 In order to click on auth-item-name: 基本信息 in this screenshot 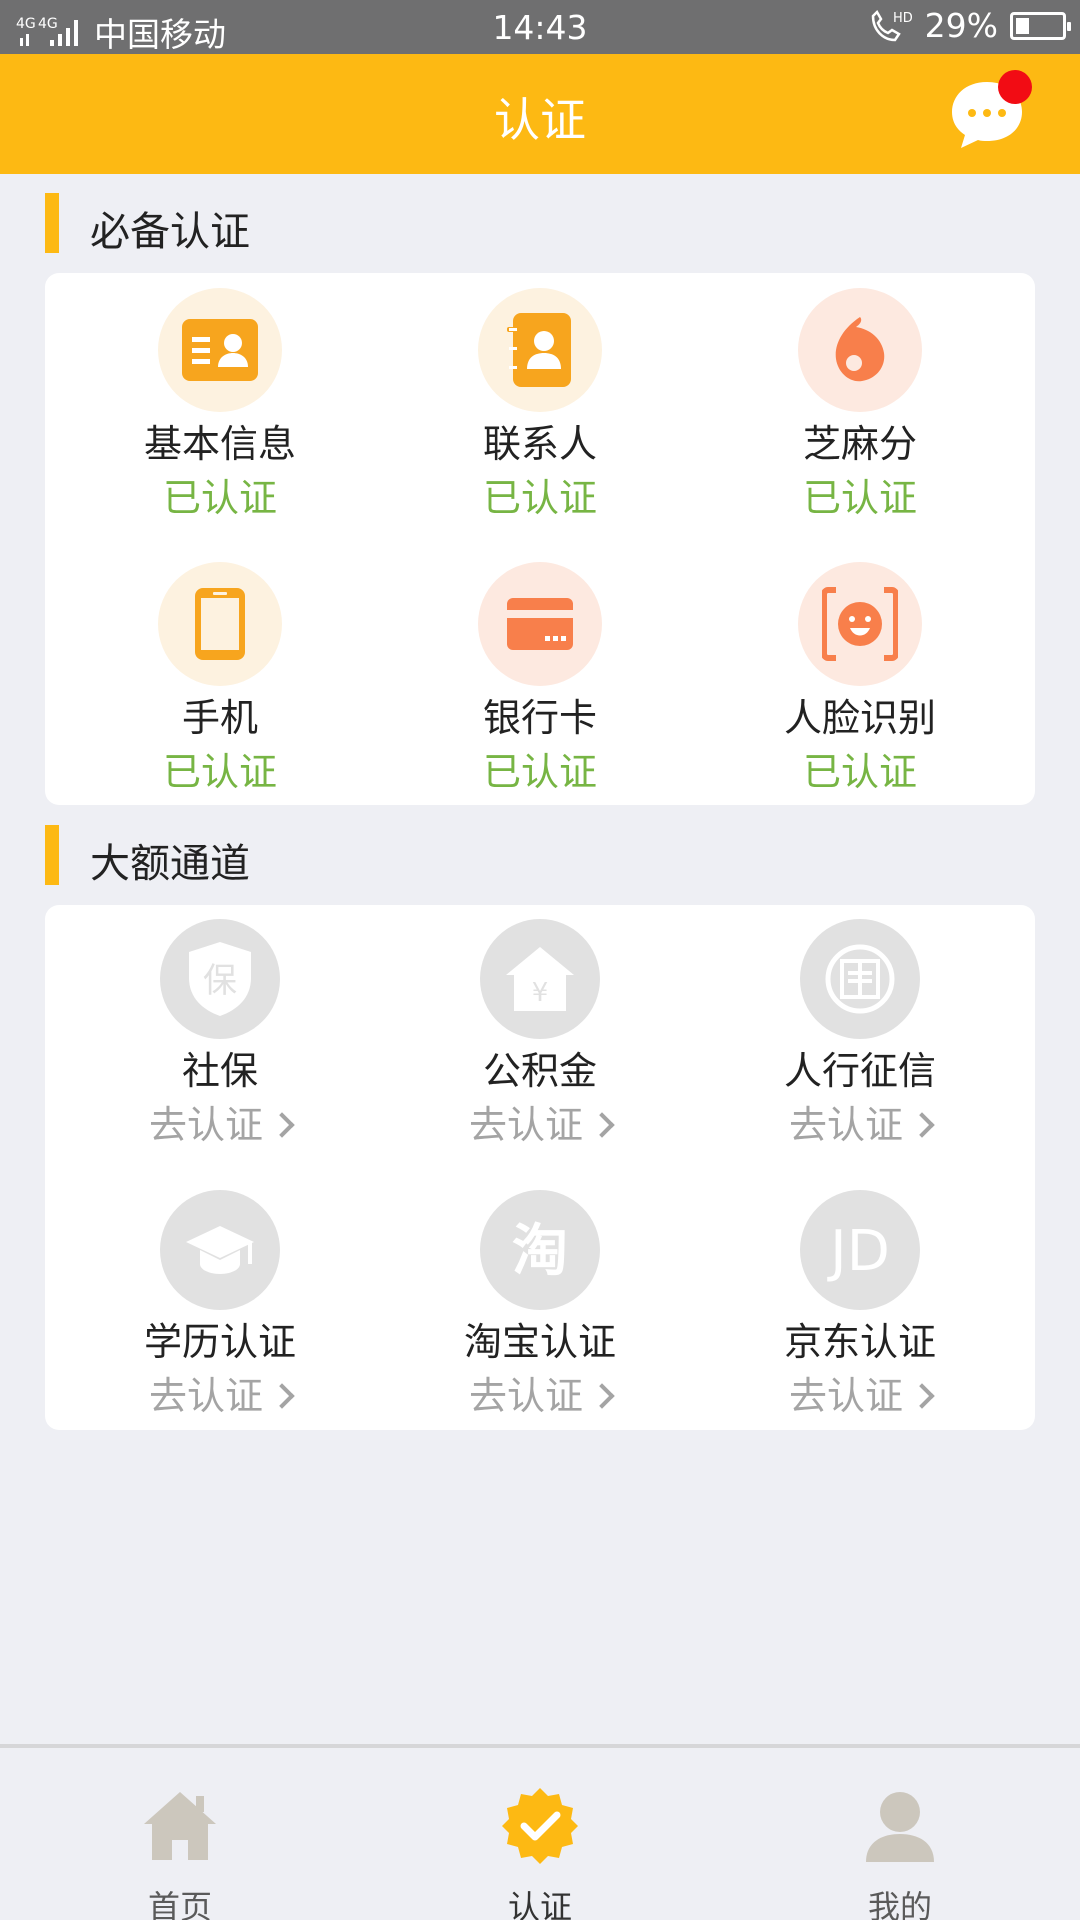, I will do `click(219, 444)`.